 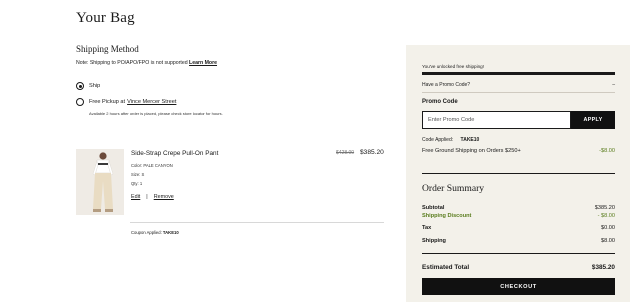 I want to click on code-applied-value: TAKE10, so click(x=470, y=140).